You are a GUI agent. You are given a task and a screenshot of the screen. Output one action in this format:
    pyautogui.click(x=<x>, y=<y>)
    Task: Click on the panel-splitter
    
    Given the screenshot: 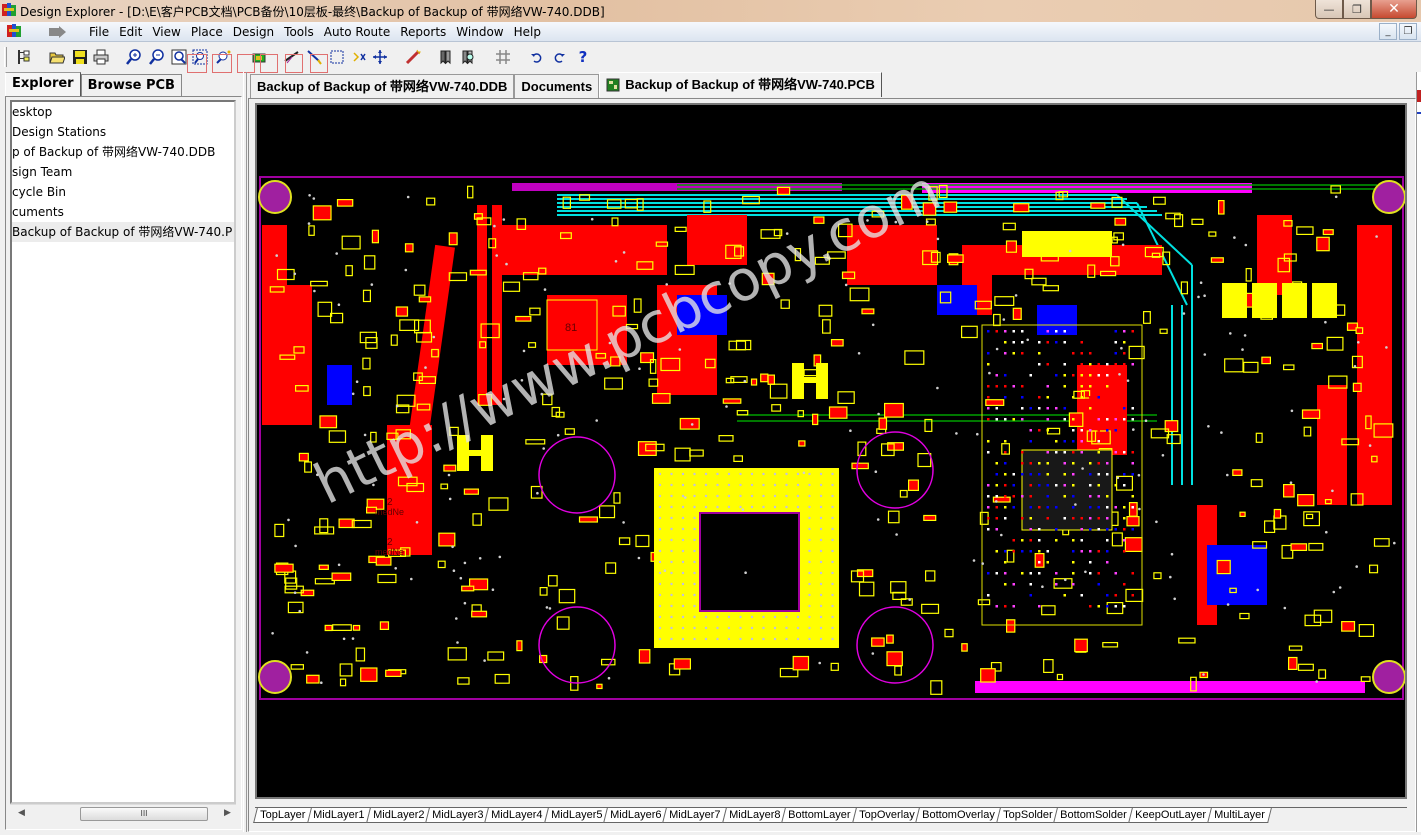 What is the action you would take?
    pyautogui.click(x=245, y=452)
    